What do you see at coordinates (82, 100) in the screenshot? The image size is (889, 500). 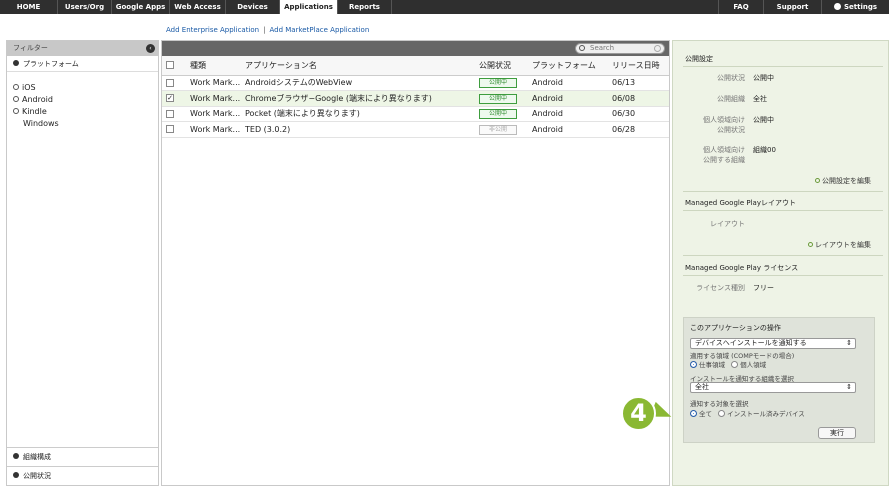 I see `platform-android: Android` at bounding box center [82, 100].